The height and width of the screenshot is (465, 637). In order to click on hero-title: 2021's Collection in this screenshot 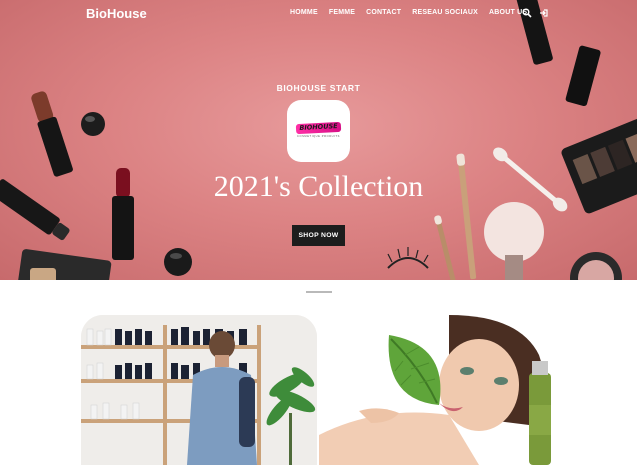, I will do `click(318, 186)`.